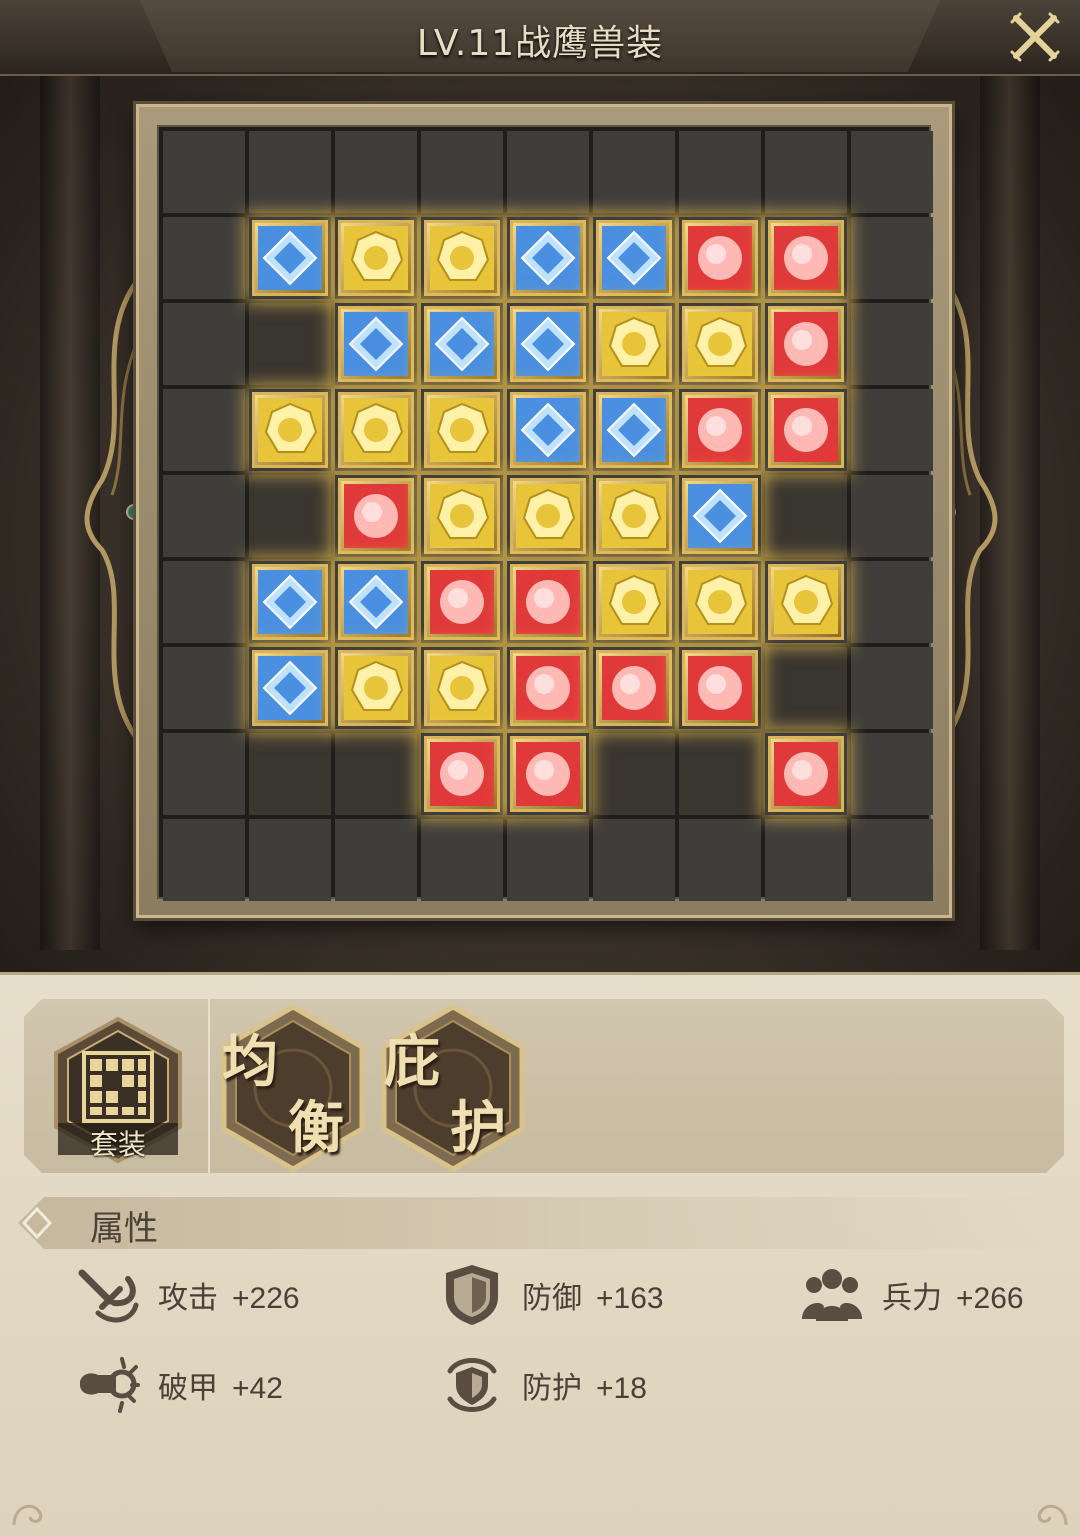 This screenshot has height=1537, width=1080. Describe the element at coordinates (1035, 37) in the screenshot. I see `close-button` at that location.